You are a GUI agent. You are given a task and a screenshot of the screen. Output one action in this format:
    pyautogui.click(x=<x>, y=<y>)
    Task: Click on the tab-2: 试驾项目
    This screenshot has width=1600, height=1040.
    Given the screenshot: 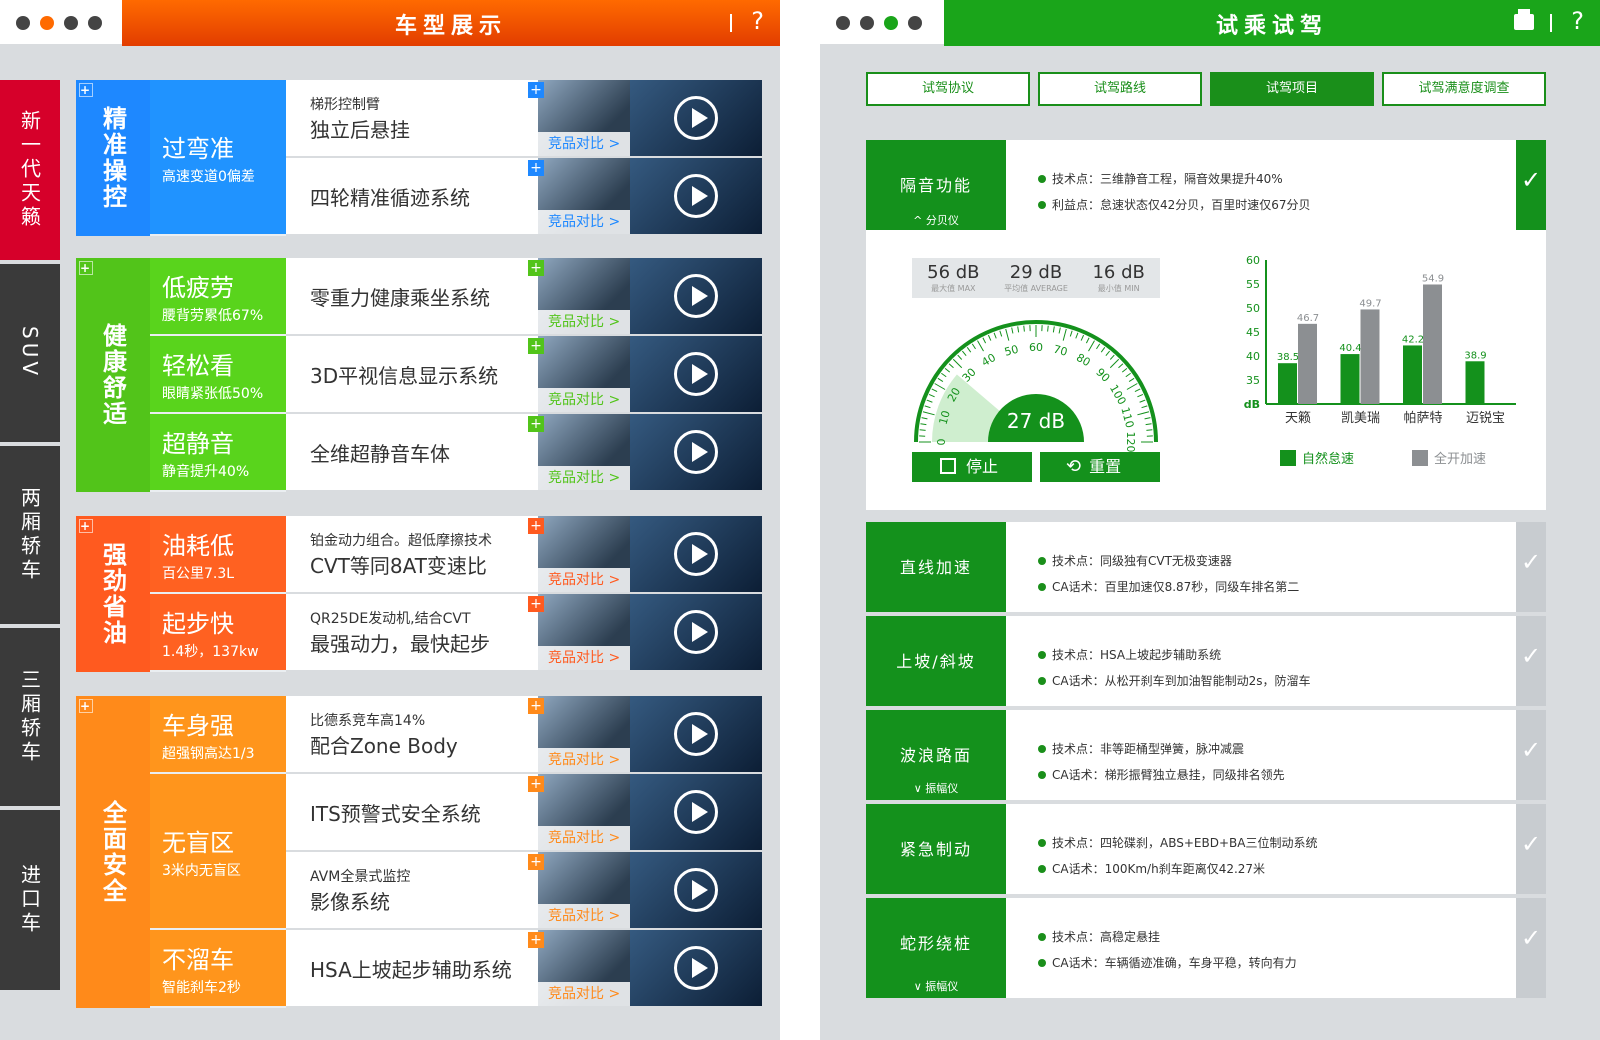 What is the action you would take?
    pyautogui.click(x=1292, y=89)
    